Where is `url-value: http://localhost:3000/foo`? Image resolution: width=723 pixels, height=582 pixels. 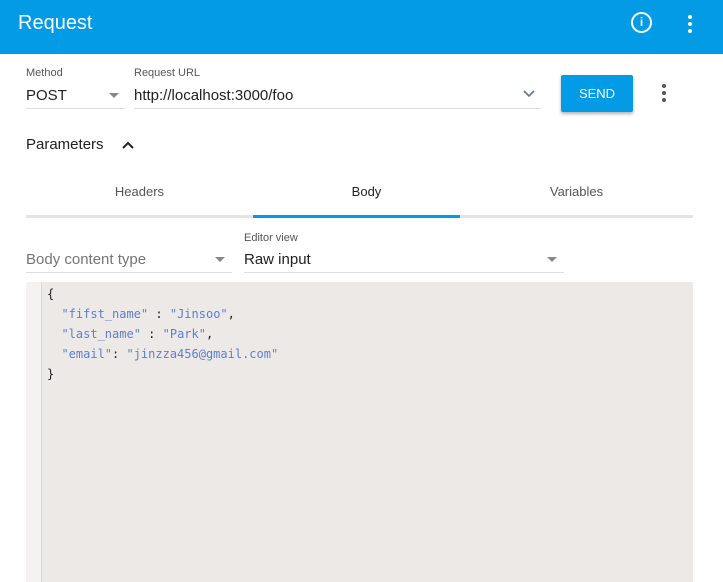
url-value: http://localhost:3000/foo is located at coordinates (214, 95).